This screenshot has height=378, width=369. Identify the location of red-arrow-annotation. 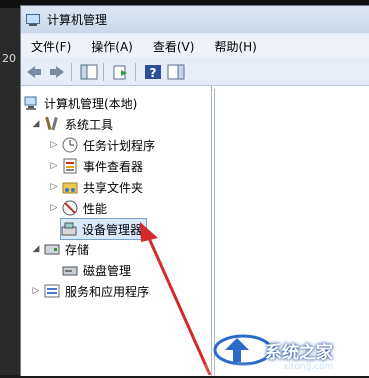
(176, 298).